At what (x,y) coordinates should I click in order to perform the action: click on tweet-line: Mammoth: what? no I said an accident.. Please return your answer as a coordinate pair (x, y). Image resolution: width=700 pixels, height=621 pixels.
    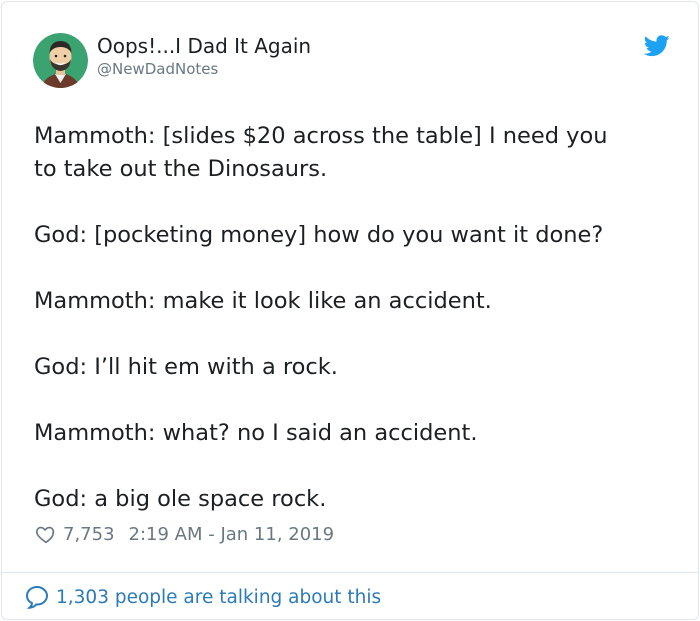
    Looking at the image, I should click on (256, 433).